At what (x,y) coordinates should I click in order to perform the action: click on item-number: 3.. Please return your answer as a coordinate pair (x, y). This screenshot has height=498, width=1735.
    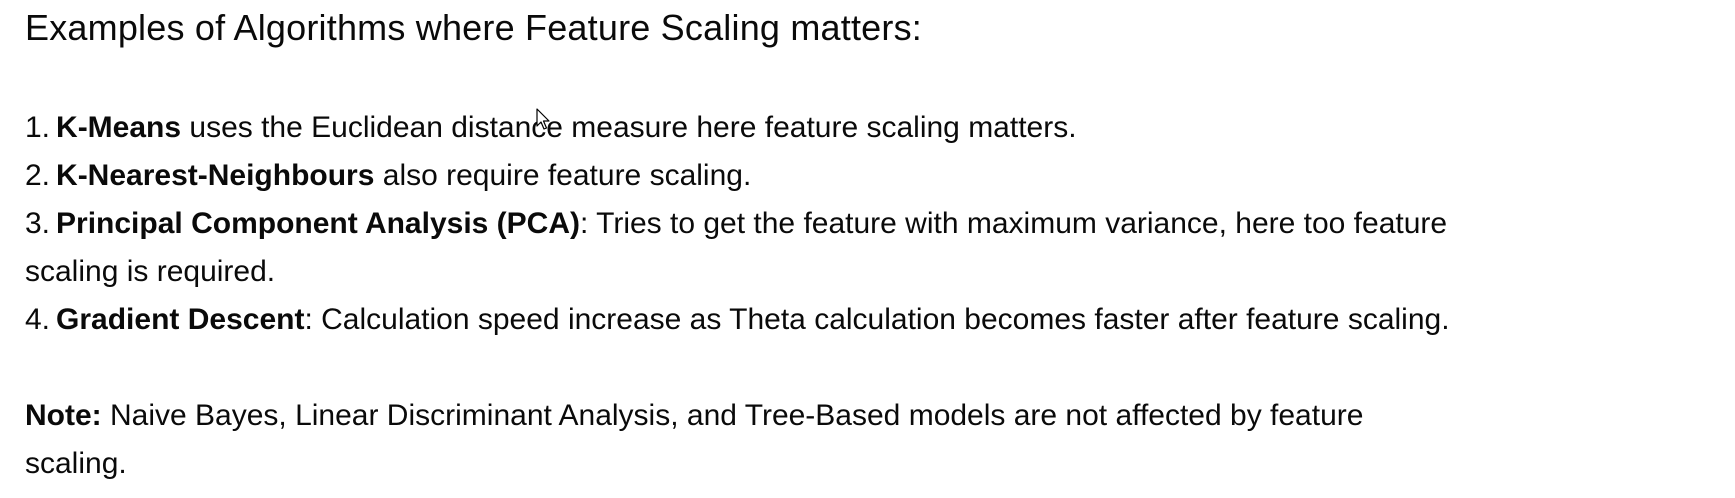
    Looking at the image, I should click on (38, 223).